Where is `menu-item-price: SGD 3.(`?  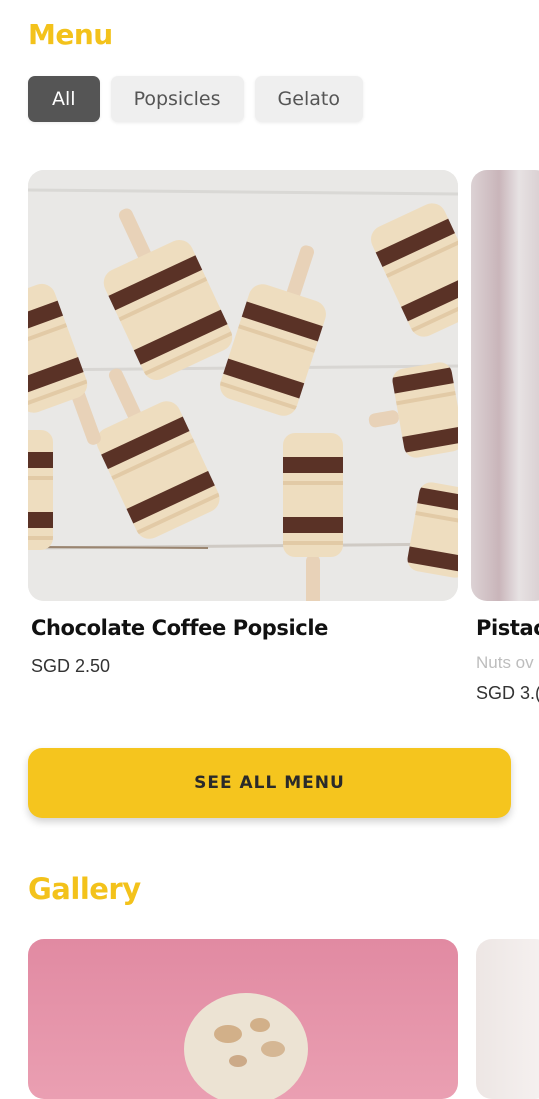
menu-item-price: SGD 3.( is located at coordinates (507, 693).